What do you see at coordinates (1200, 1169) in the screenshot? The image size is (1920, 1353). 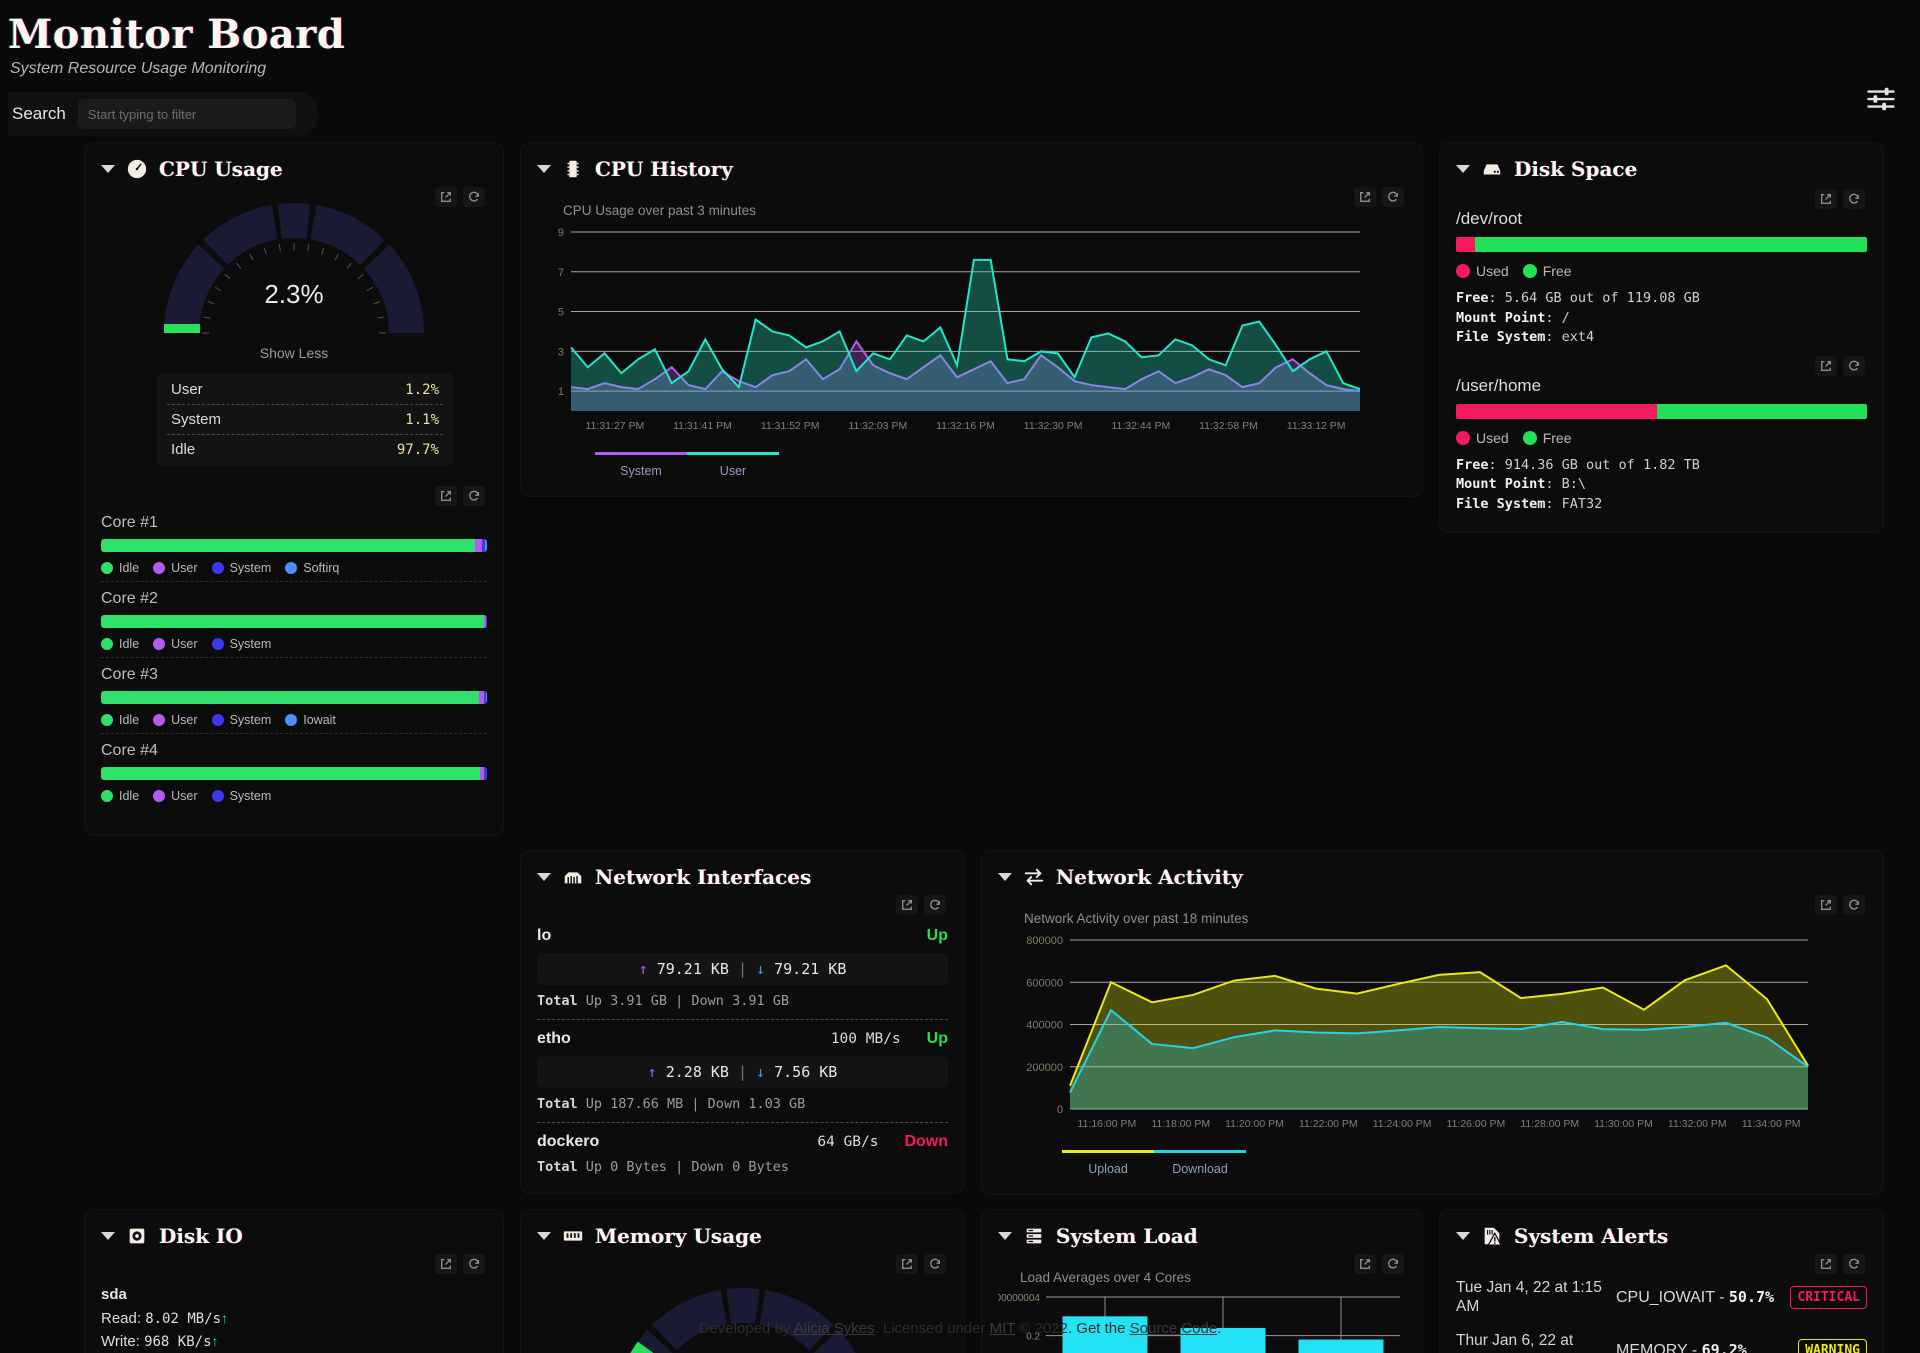 I see `legend-label: Download` at bounding box center [1200, 1169].